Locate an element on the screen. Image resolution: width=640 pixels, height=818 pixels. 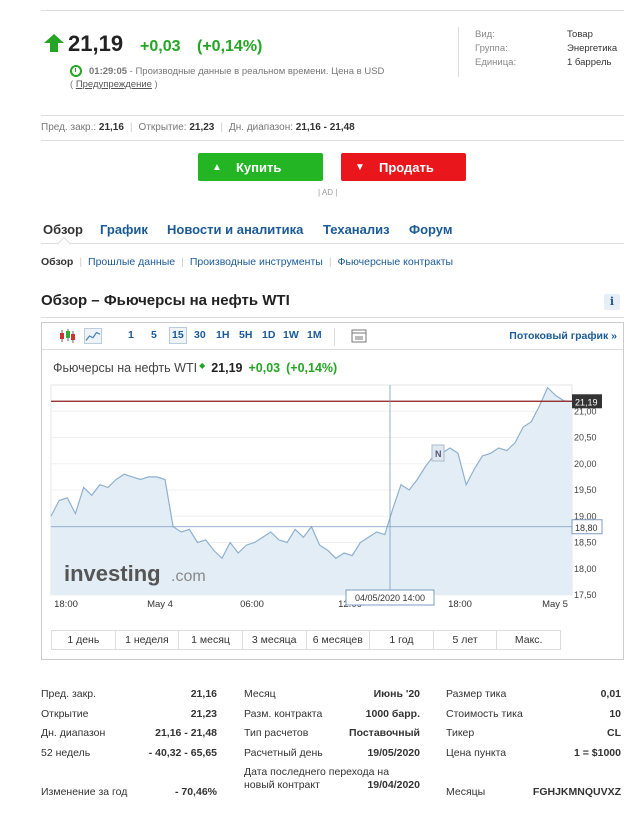
sell-button: ▼ Продать is located at coordinates (403, 167).